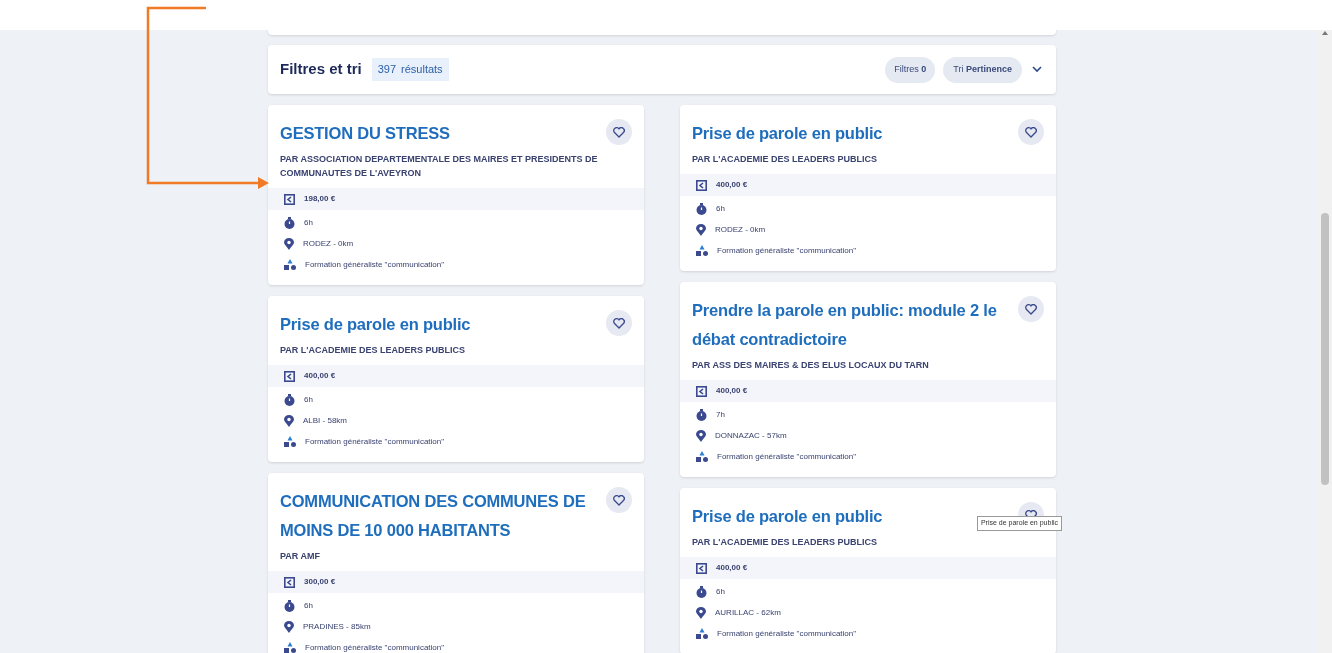  What do you see at coordinates (456, 379) in the screenshot?
I see `course-card: Prise de parole en public PAR L'ACADEMIE DES LEADERS PUBLICS 400,00 € 6h ALBI - 58km Formation généraliste "communication"` at bounding box center [456, 379].